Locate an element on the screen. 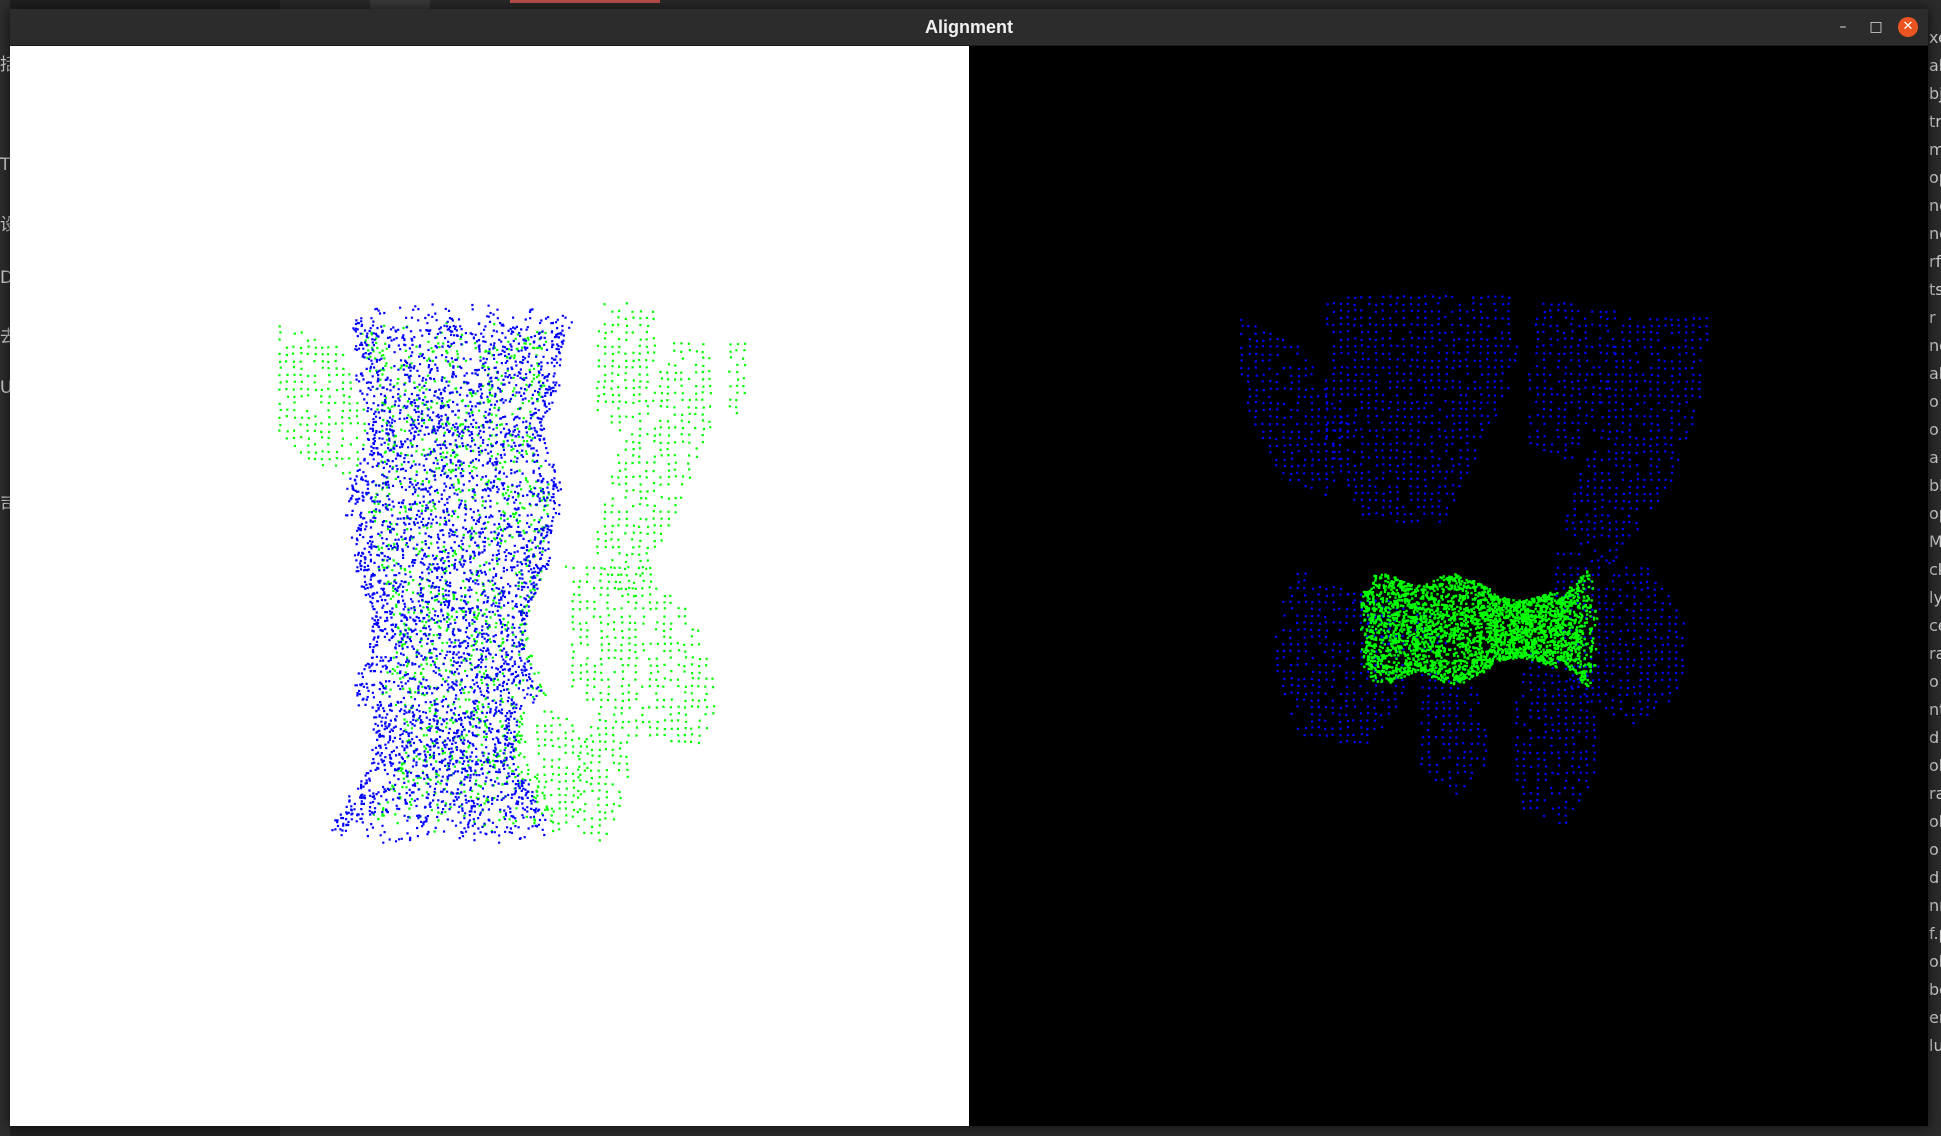 This screenshot has width=1941, height=1136. background-glyph: f.p is located at coordinates (1935, 933).